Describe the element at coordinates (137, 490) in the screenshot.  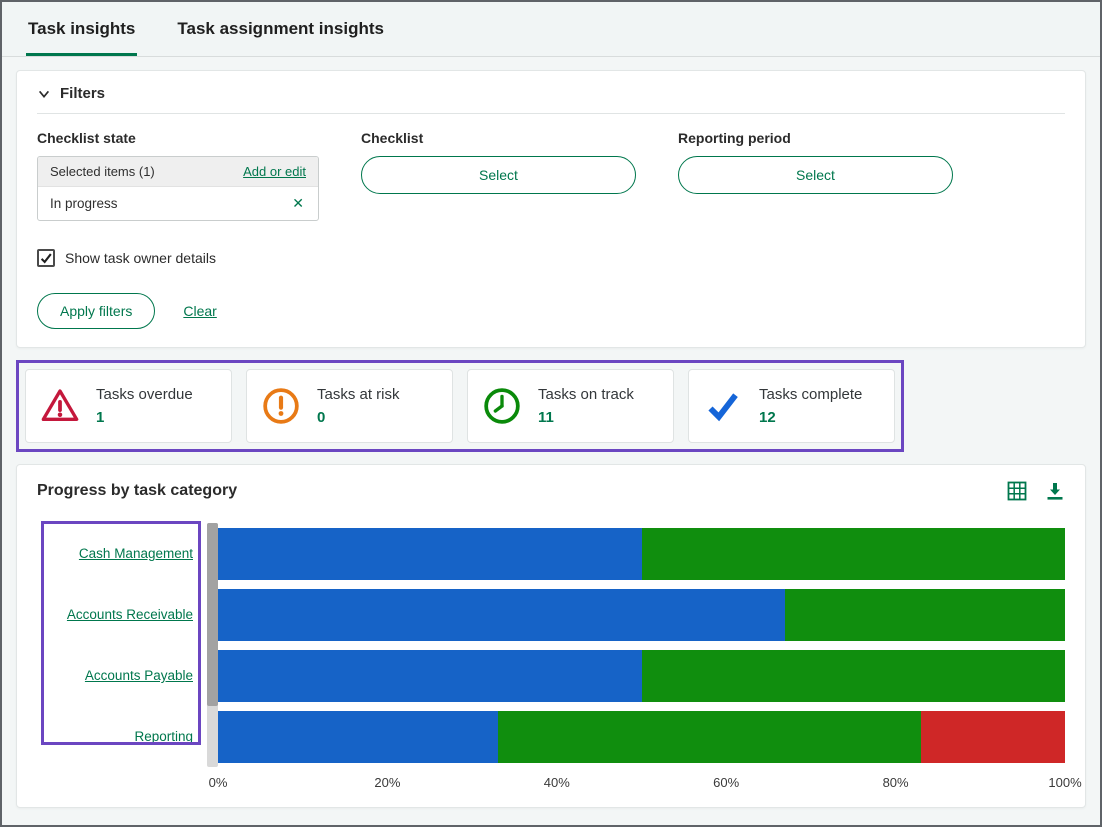
I see `progress-panel-title: Progress by task category` at that location.